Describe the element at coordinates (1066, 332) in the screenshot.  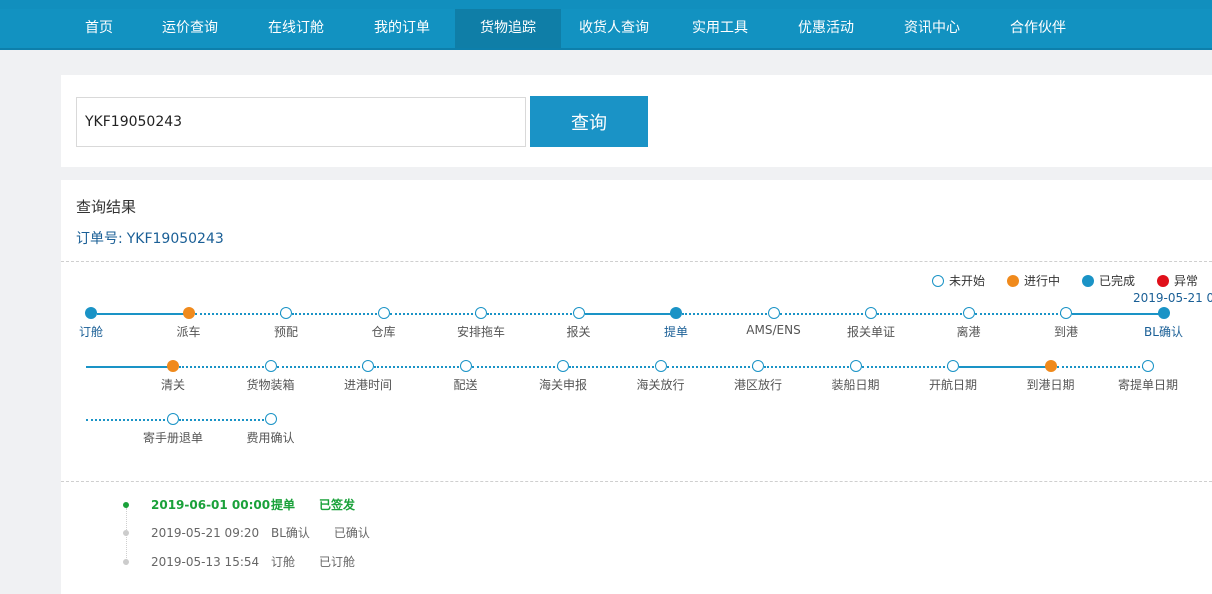
I see `timeline-node-label: 到港` at that location.